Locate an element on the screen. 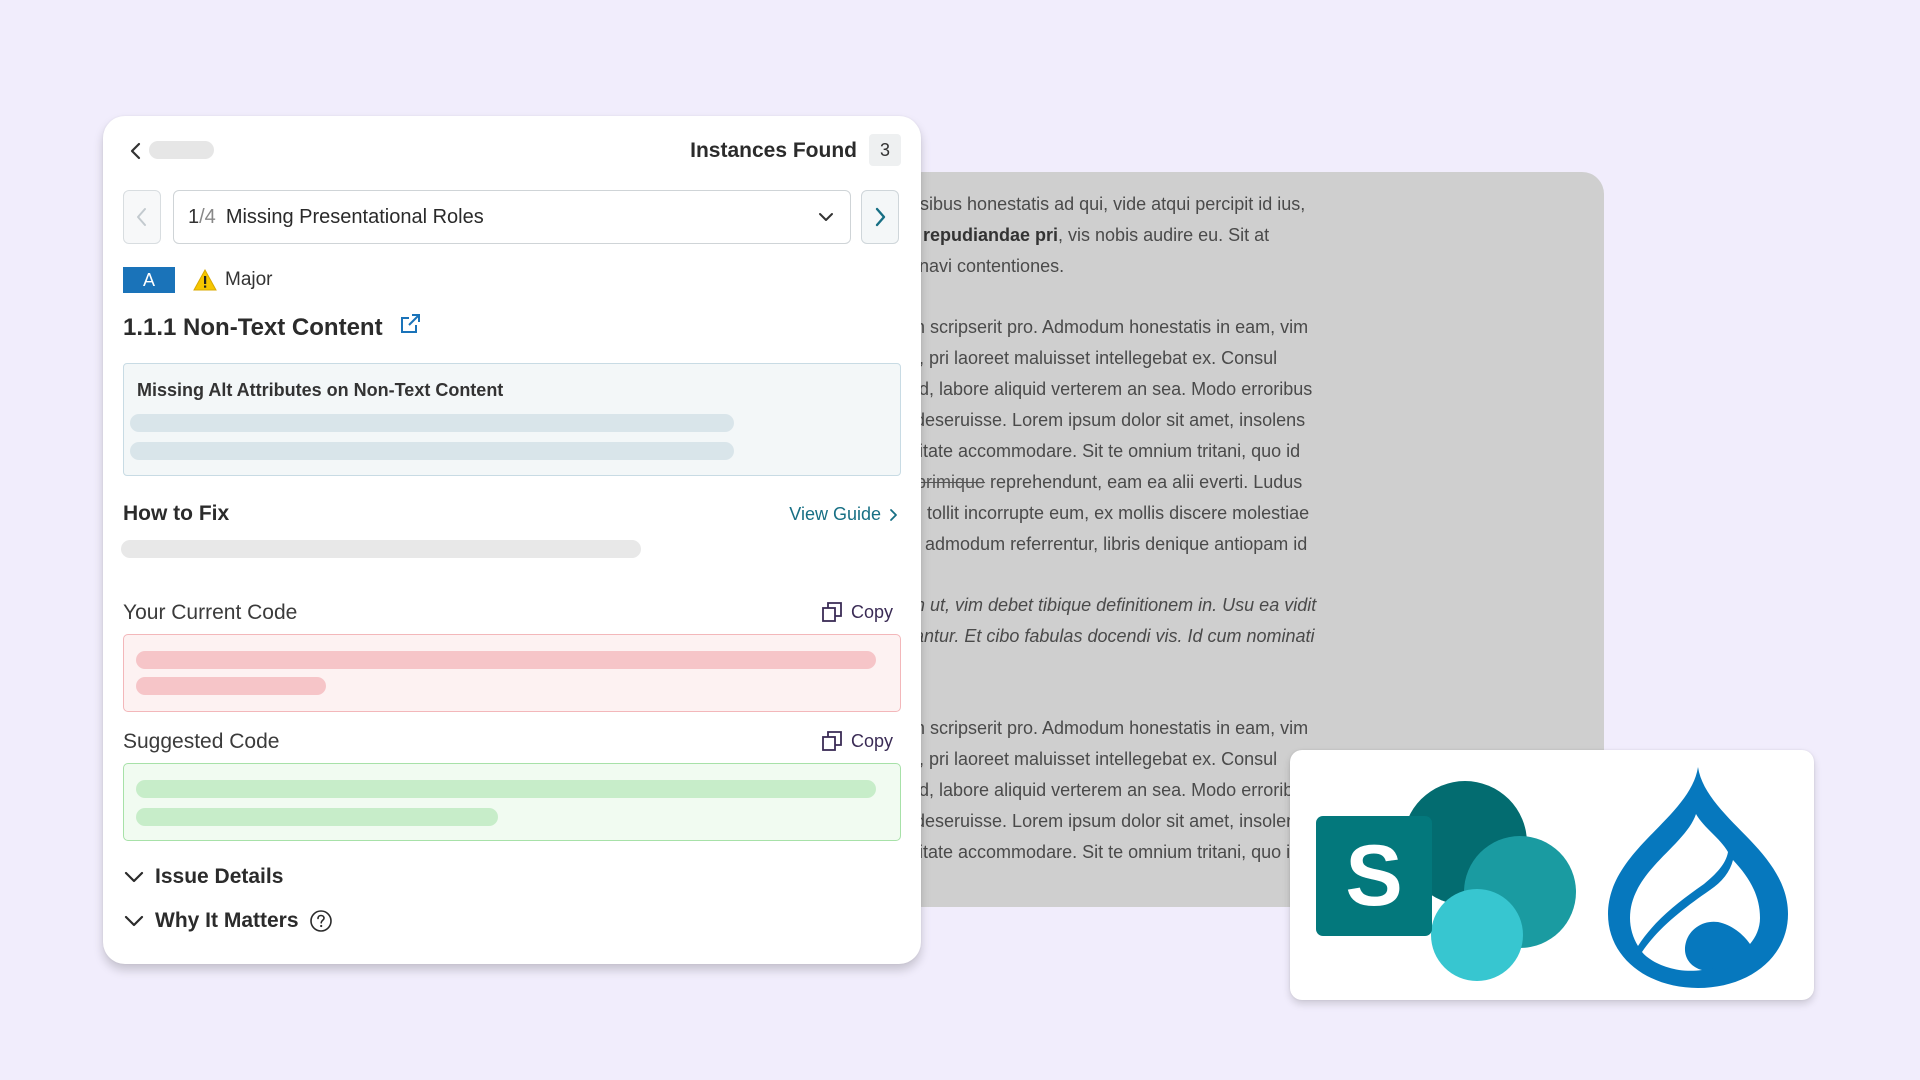  next-issue-button is located at coordinates (880, 217).